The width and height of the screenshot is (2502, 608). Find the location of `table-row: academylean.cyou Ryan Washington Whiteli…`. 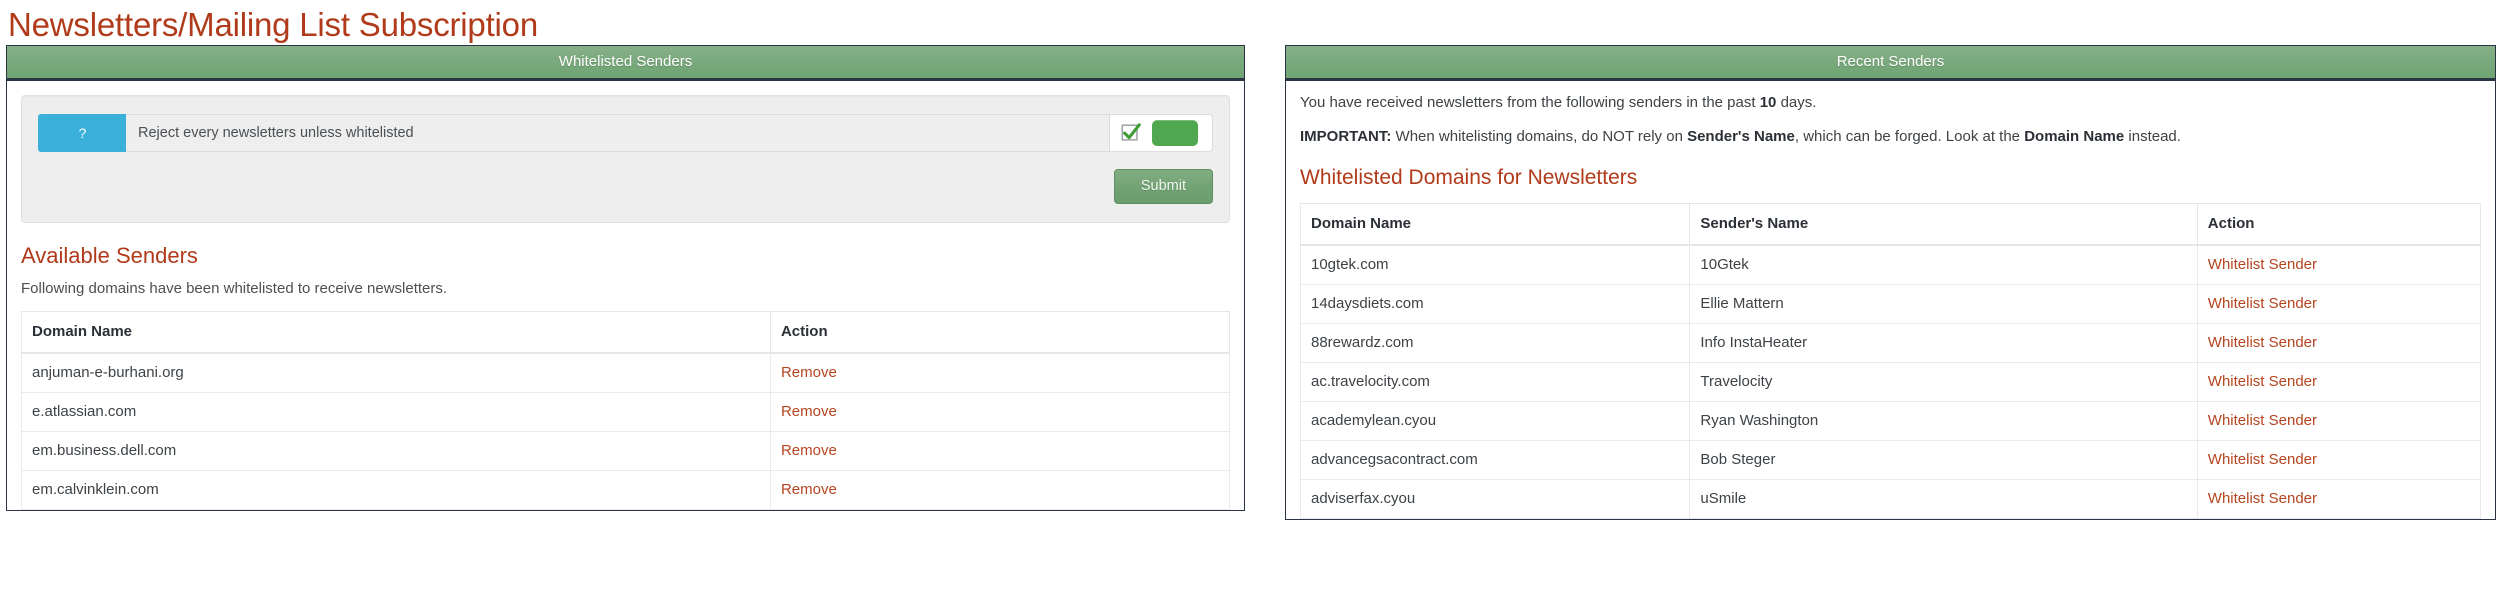

table-row: academylean.cyou Ryan Washington Whiteli… is located at coordinates (1890, 421).